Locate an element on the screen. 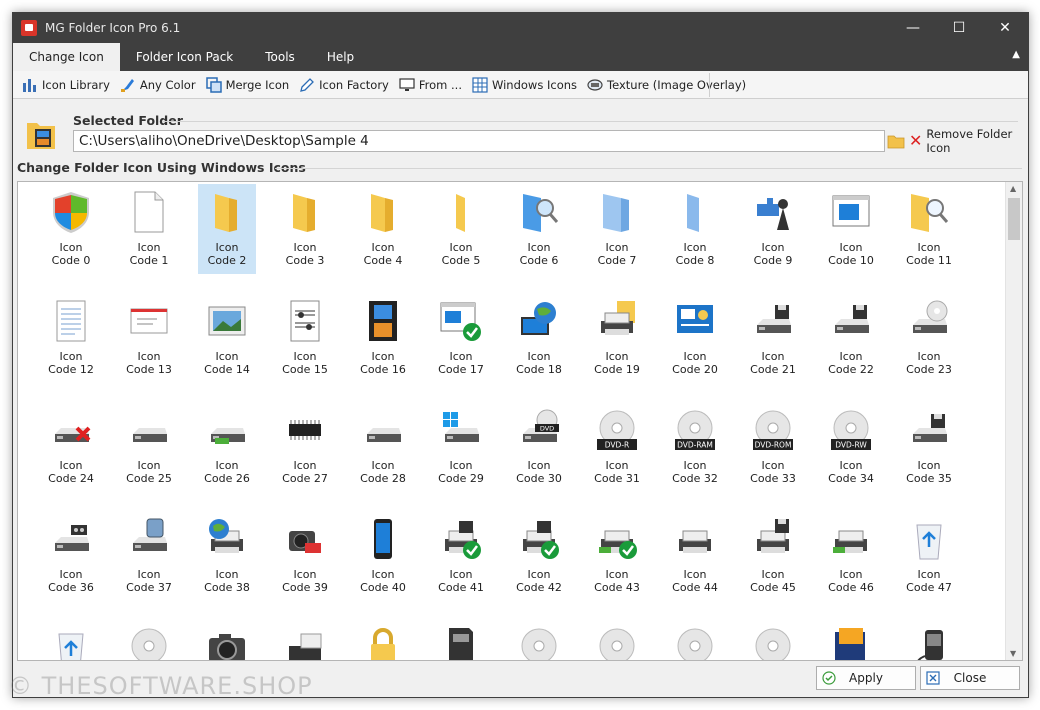  icon-tile: Icon Code 1 is located at coordinates (149, 229).